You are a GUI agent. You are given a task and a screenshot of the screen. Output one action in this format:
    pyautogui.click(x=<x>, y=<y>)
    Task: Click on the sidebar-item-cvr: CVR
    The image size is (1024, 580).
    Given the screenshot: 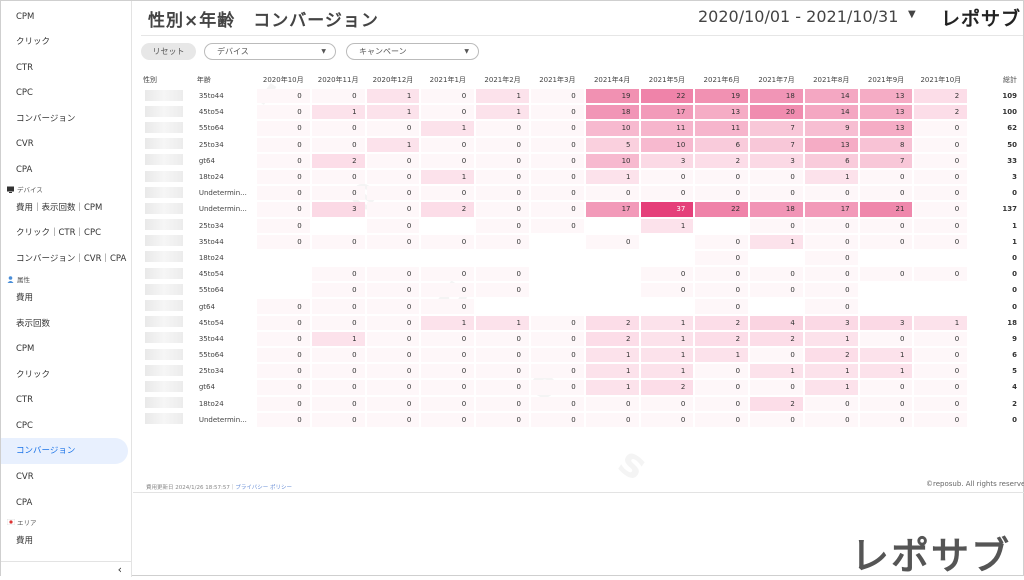 What is the action you would take?
    pyautogui.click(x=64, y=144)
    